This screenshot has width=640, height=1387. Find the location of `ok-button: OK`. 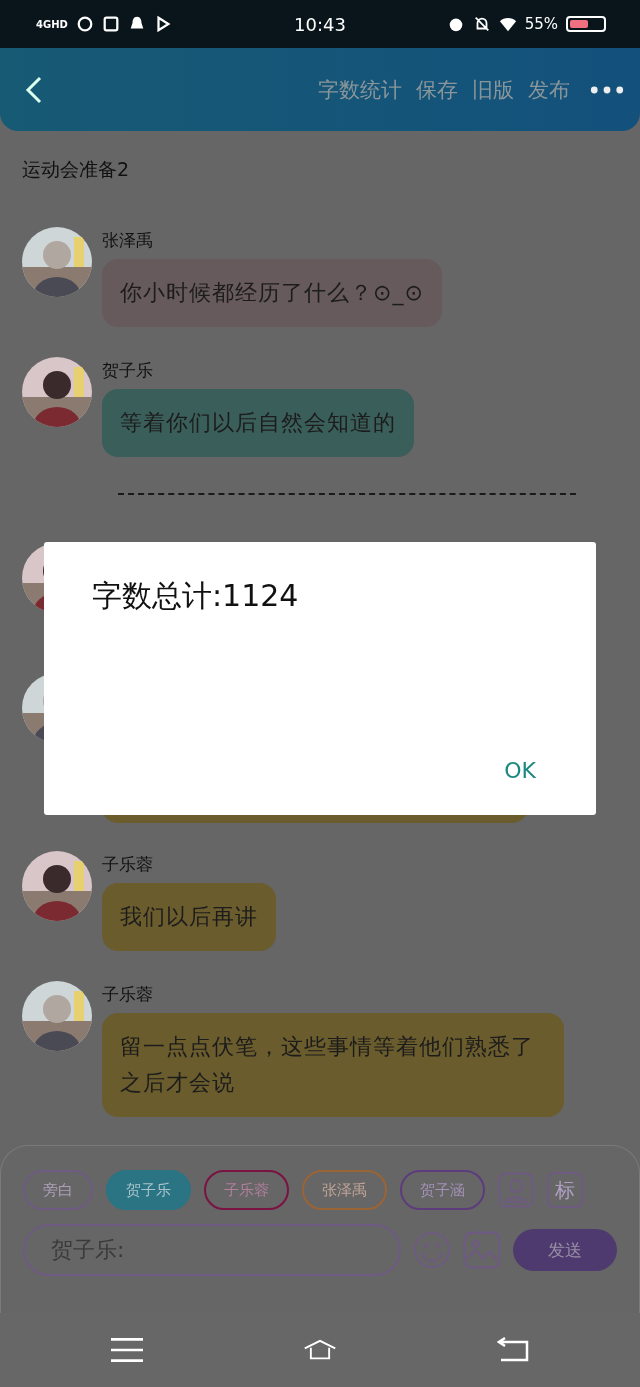

ok-button: OK is located at coordinates (520, 771).